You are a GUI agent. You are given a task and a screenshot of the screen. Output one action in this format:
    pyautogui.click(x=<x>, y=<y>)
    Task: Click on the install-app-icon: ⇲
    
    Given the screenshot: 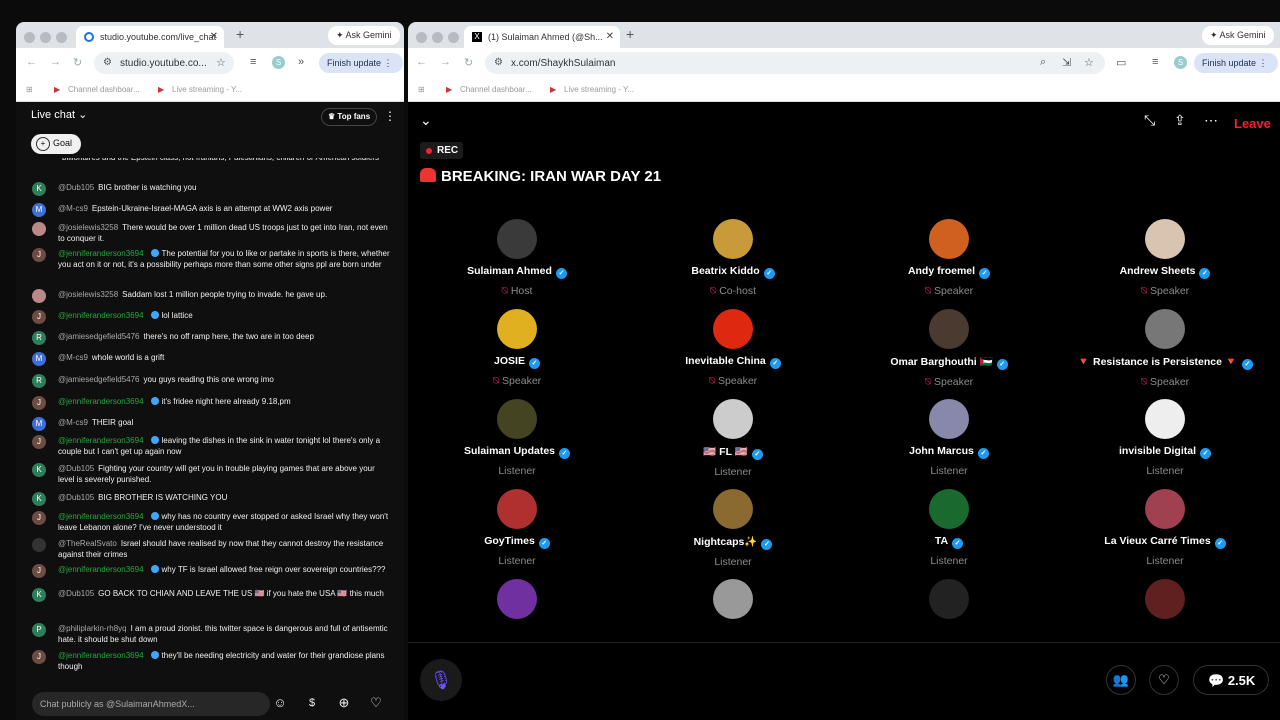 What is the action you would take?
    pyautogui.click(x=1066, y=62)
    